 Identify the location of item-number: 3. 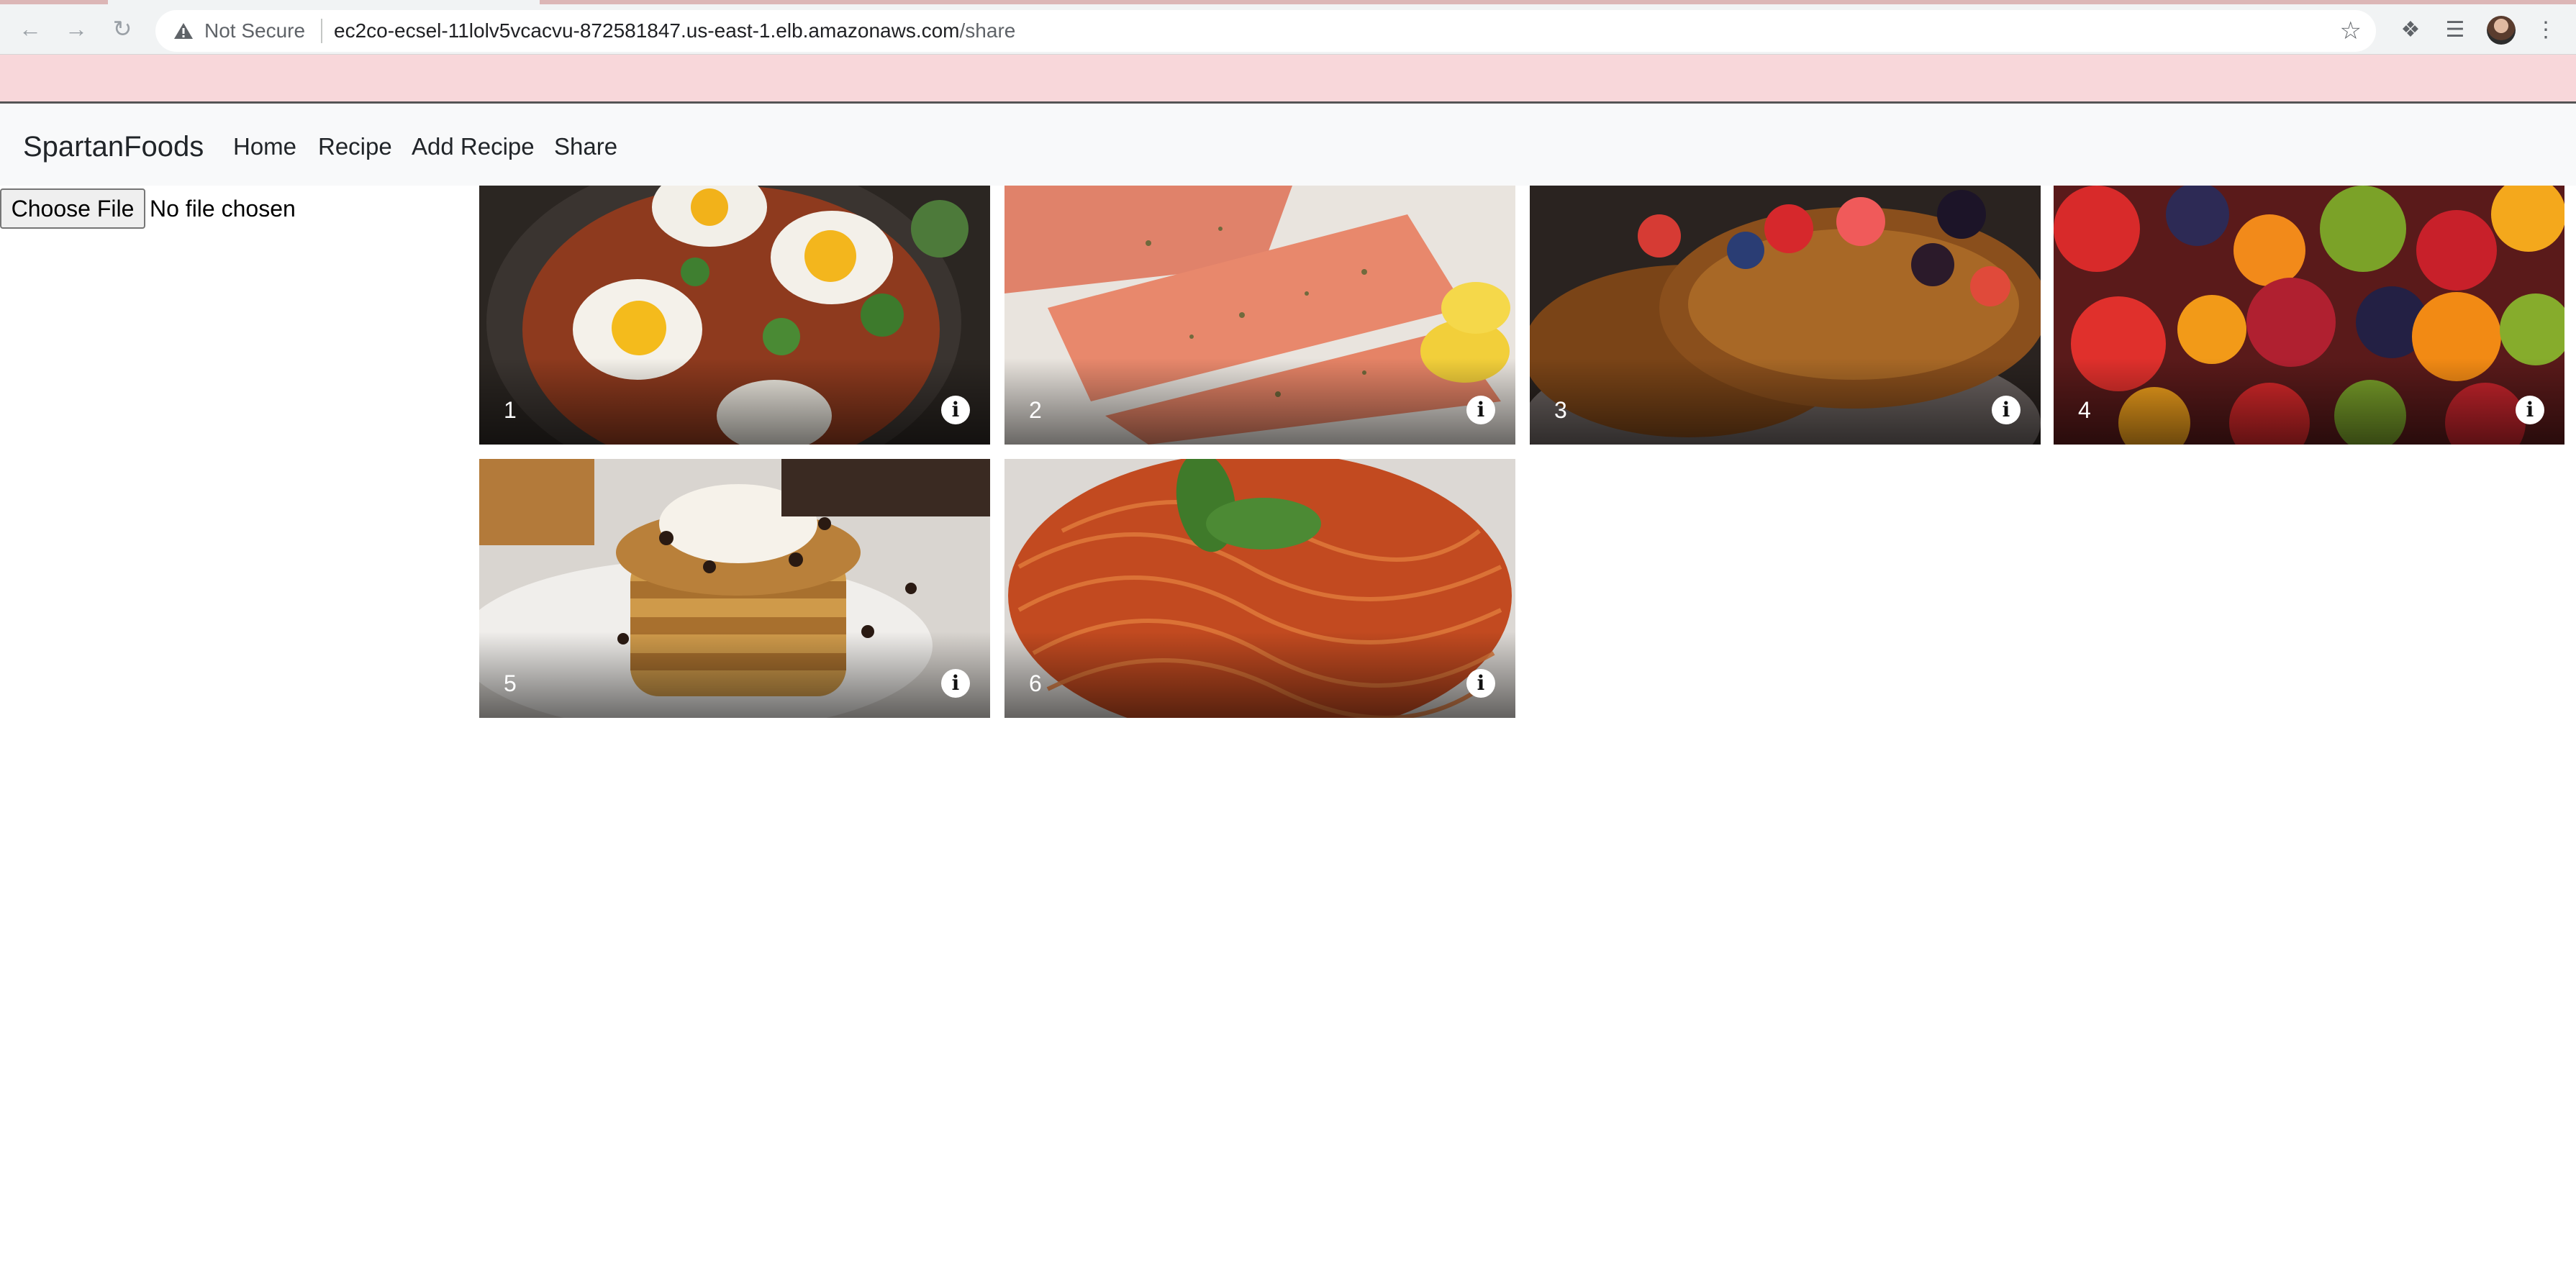
(1560, 410).